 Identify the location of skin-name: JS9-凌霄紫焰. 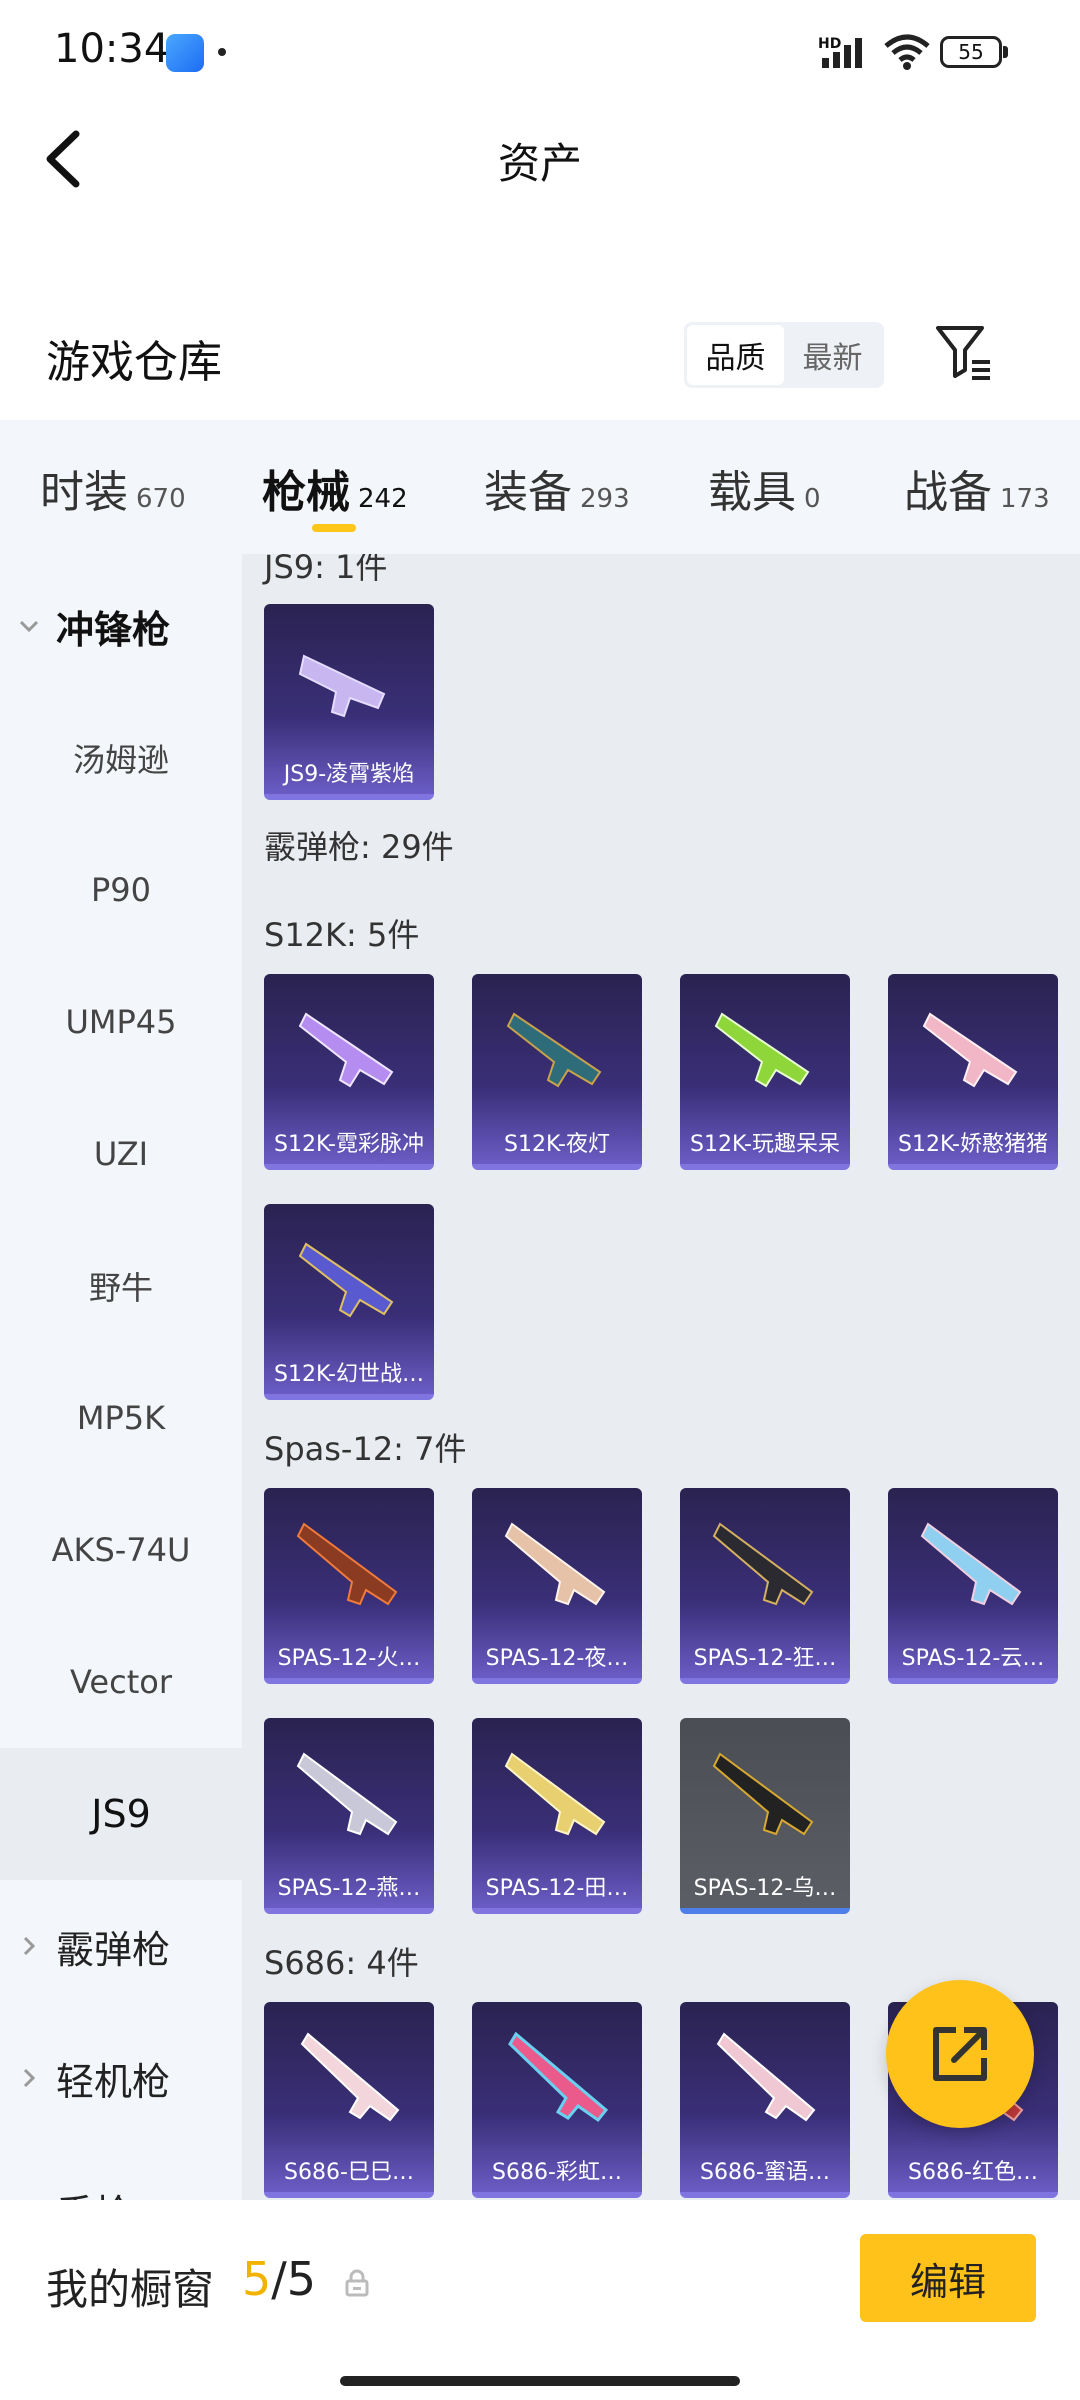
(349, 774).